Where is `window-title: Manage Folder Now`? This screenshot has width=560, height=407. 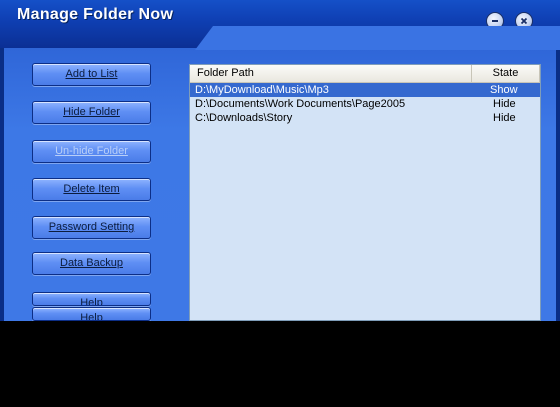 window-title: Manage Folder Now is located at coordinates (95, 14).